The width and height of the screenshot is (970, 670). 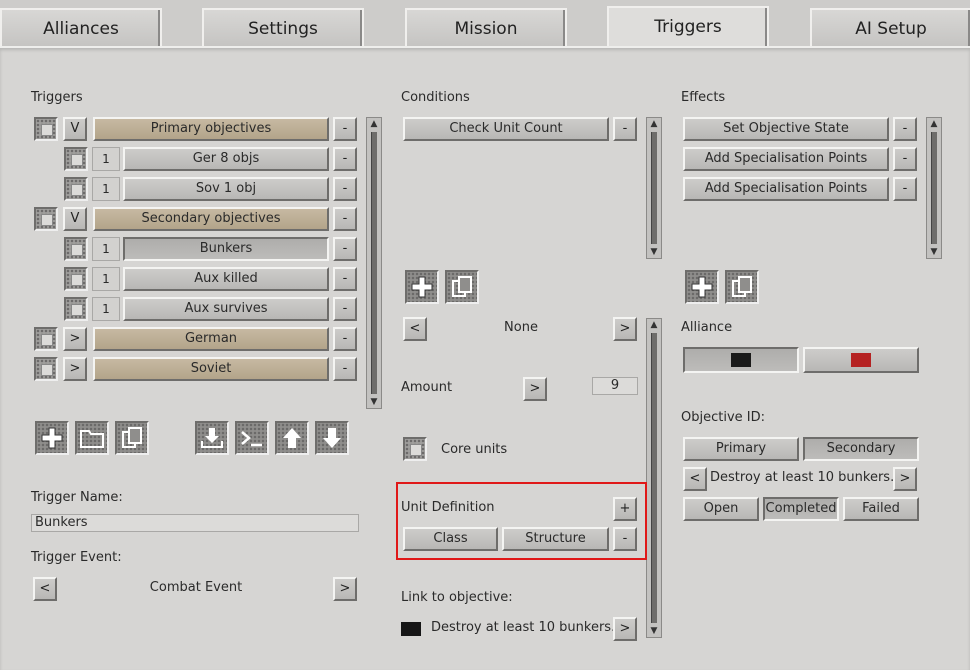 What do you see at coordinates (890, 28) in the screenshot?
I see `tab-ai-setup: AI Setup` at bounding box center [890, 28].